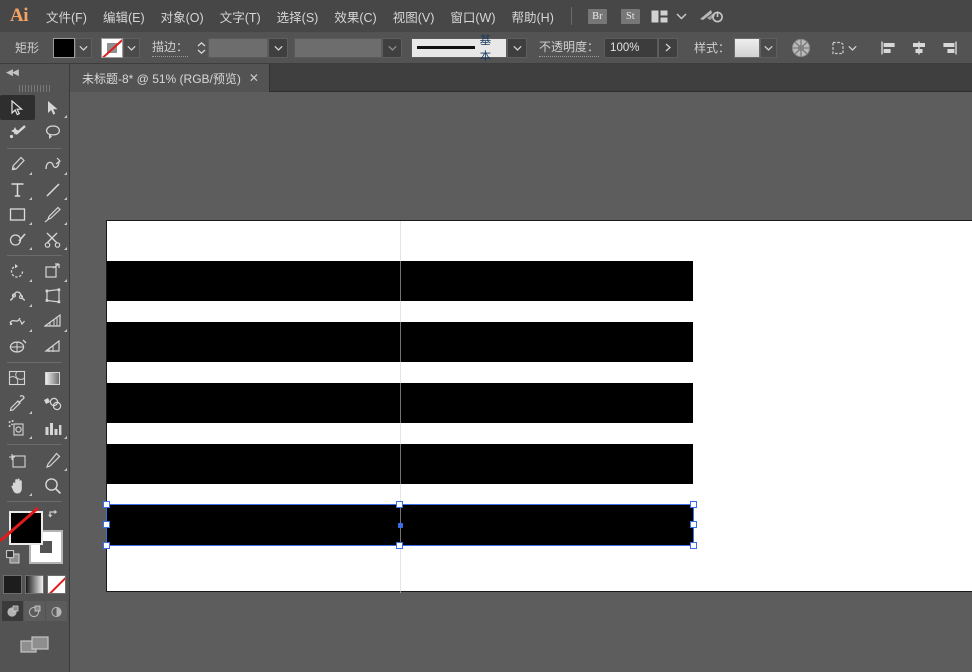 The width and height of the screenshot is (972, 672). What do you see at coordinates (254, 78) in the screenshot?
I see `close-icon: ✕` at bounding box center [254, 78].